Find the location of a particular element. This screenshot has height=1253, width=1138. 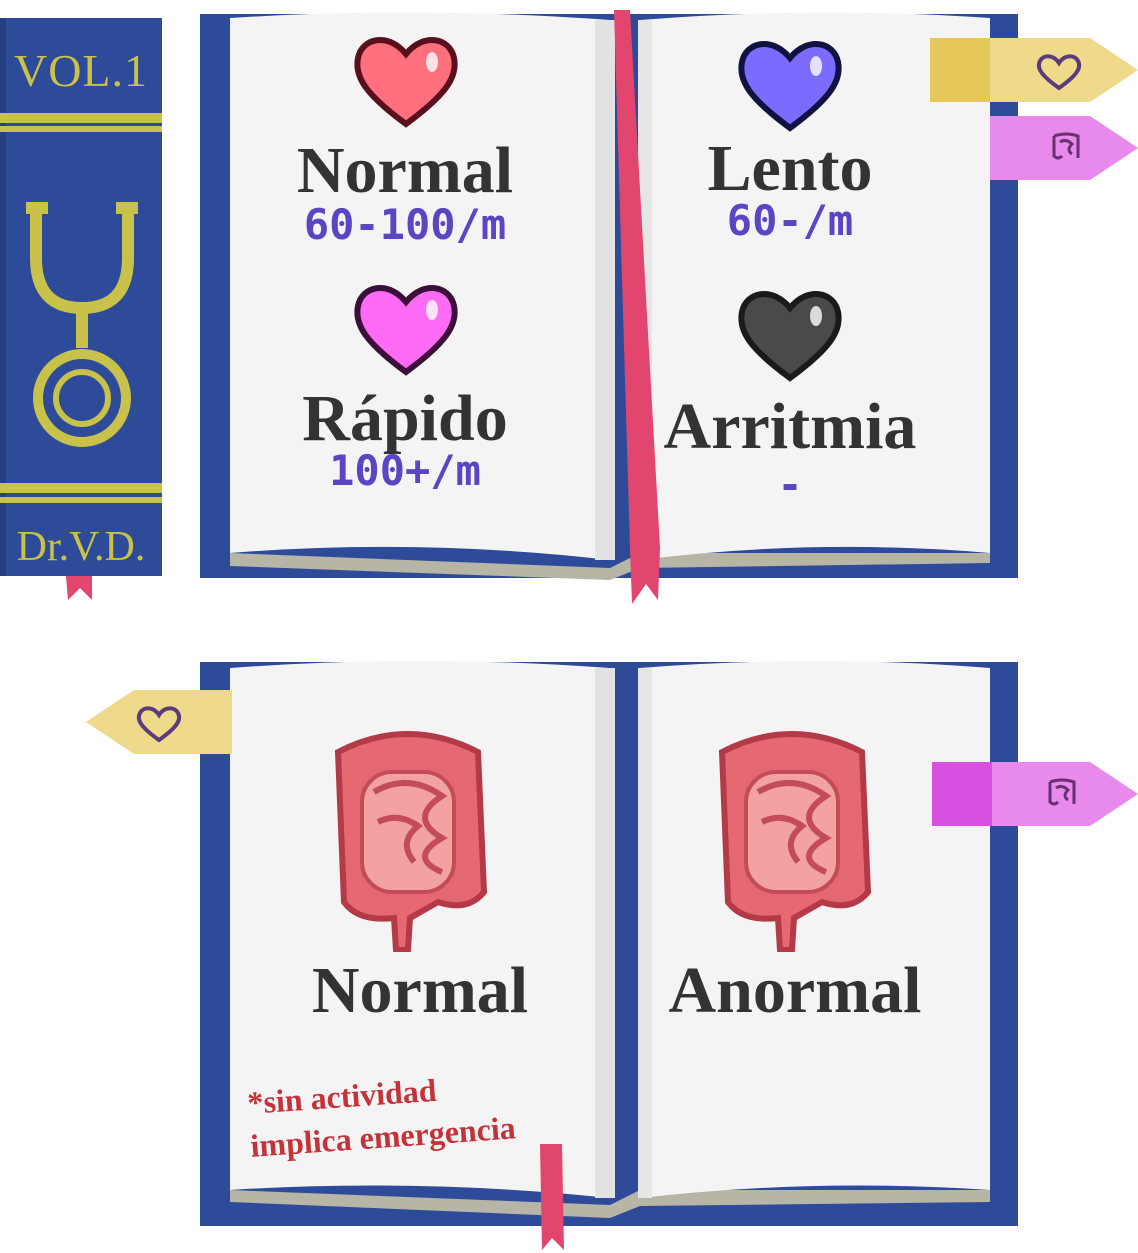

spine-volume: VOL.1 is located at coordinates (81, 70).